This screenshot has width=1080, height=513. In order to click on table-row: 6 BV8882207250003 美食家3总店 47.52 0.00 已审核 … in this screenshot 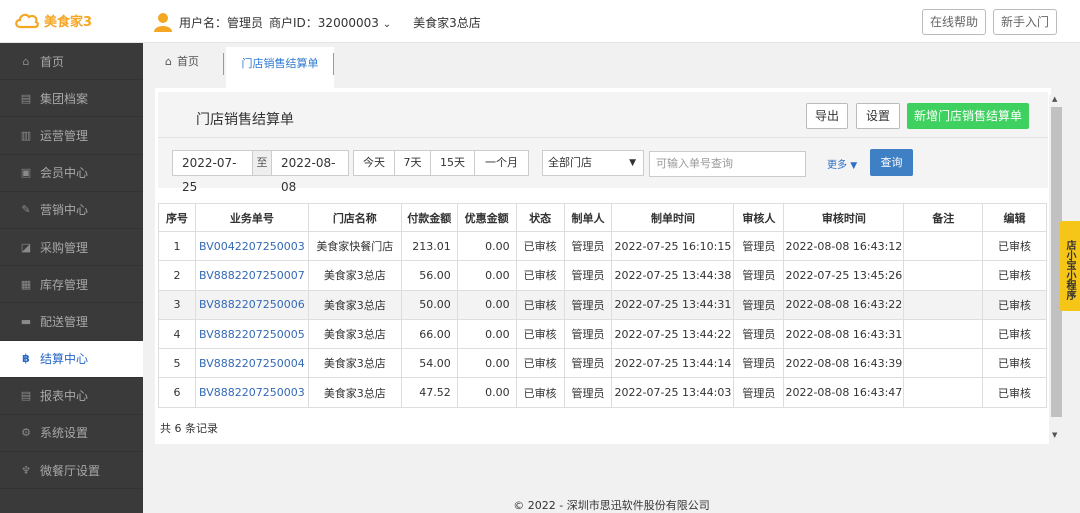, I will do `click(602, 392)`.